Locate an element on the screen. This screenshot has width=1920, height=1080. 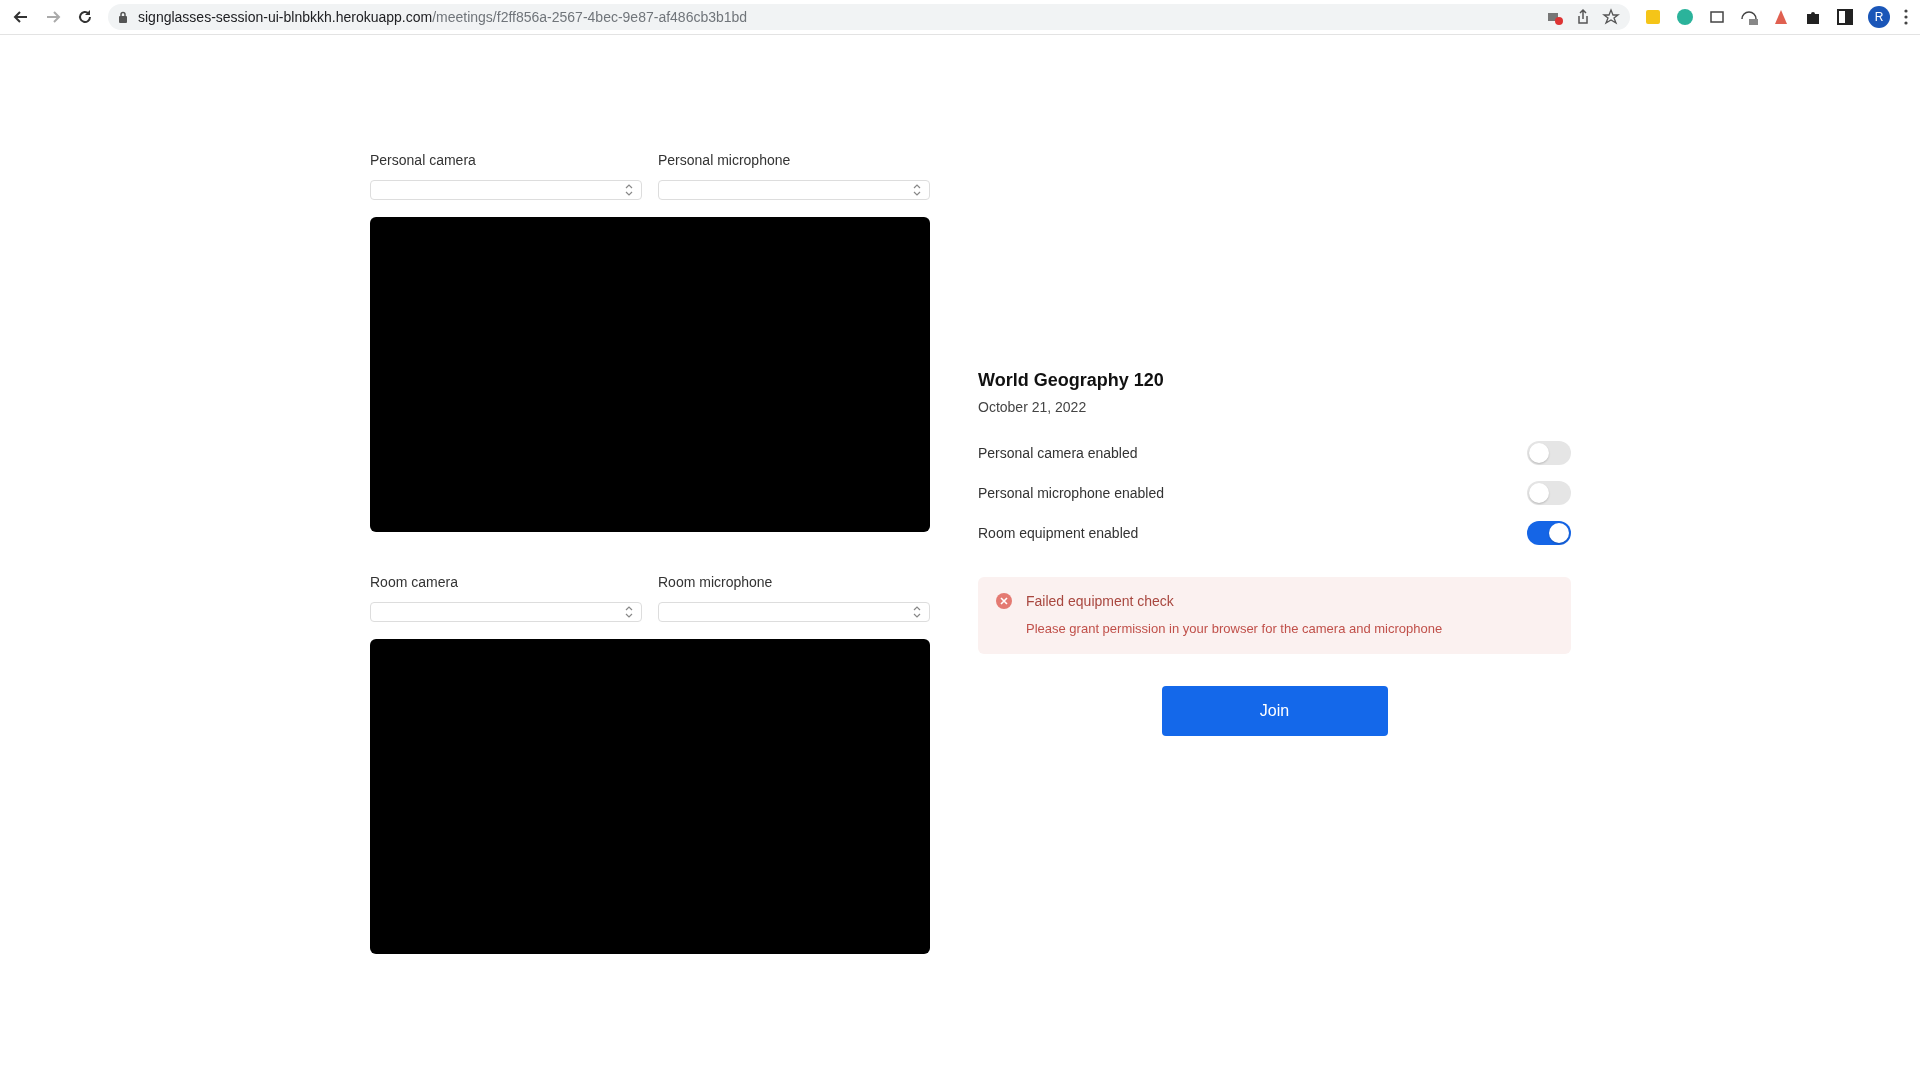
url-host: signglasses-session-ui-blnbkkh.herokuapp.com is located at coordinates (285, 17).